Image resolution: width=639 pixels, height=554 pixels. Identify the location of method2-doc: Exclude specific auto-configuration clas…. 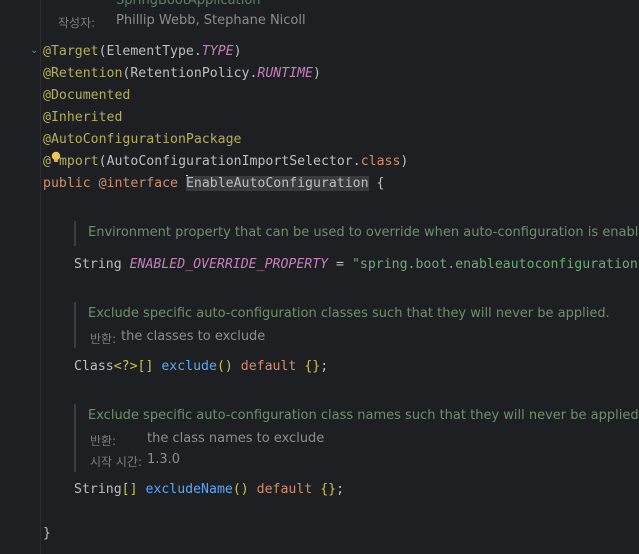
(363, 415).